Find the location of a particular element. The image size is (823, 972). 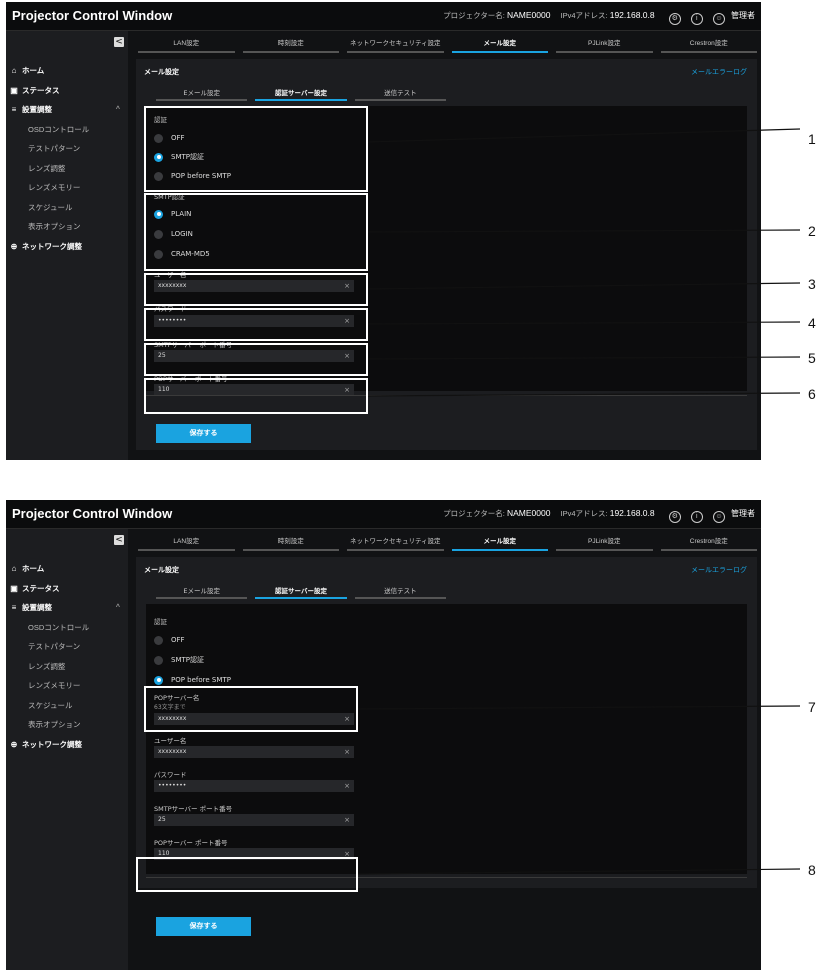

callout-number-2: 2 is located at coordinates (812, 231).